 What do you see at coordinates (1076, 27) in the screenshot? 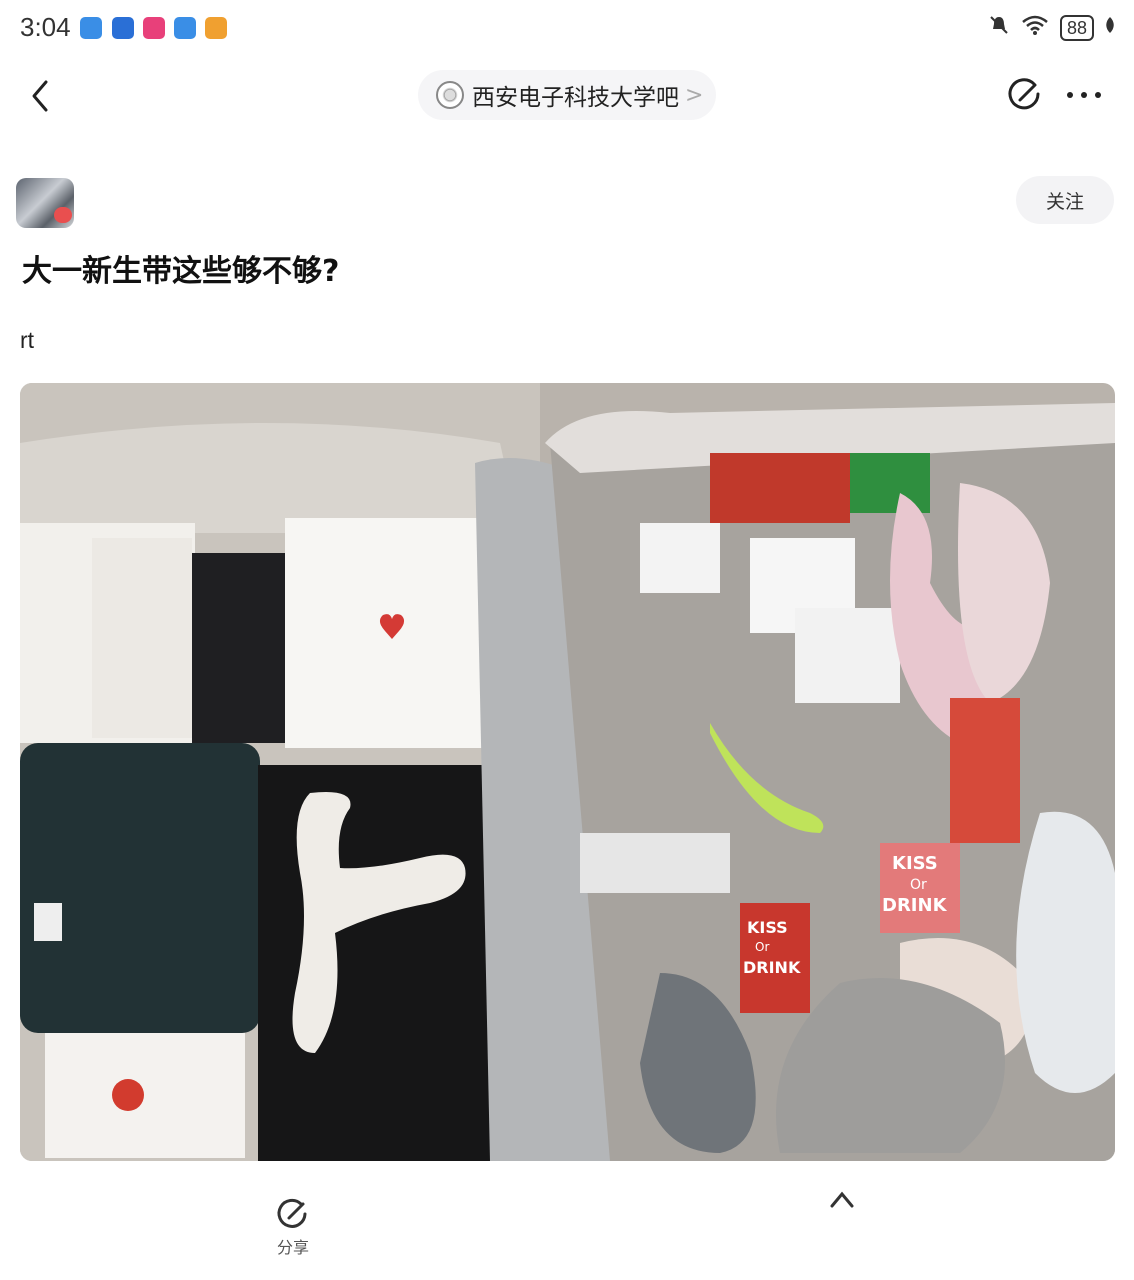
I see `battery-level: 88` at bounding box center [1076, 27].